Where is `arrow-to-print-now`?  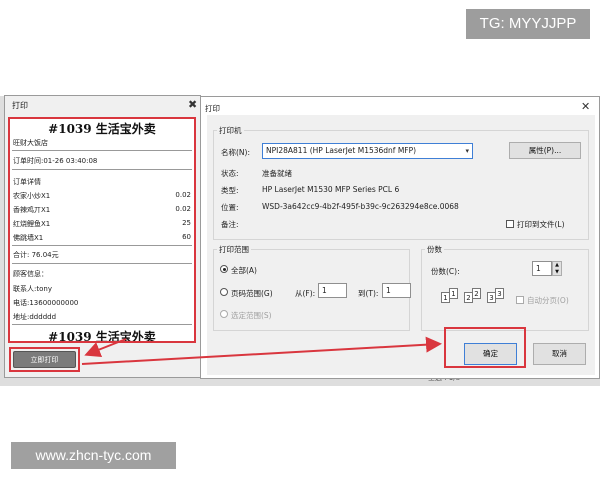
arrow-to-print-now is located at coordinates (105, 348).